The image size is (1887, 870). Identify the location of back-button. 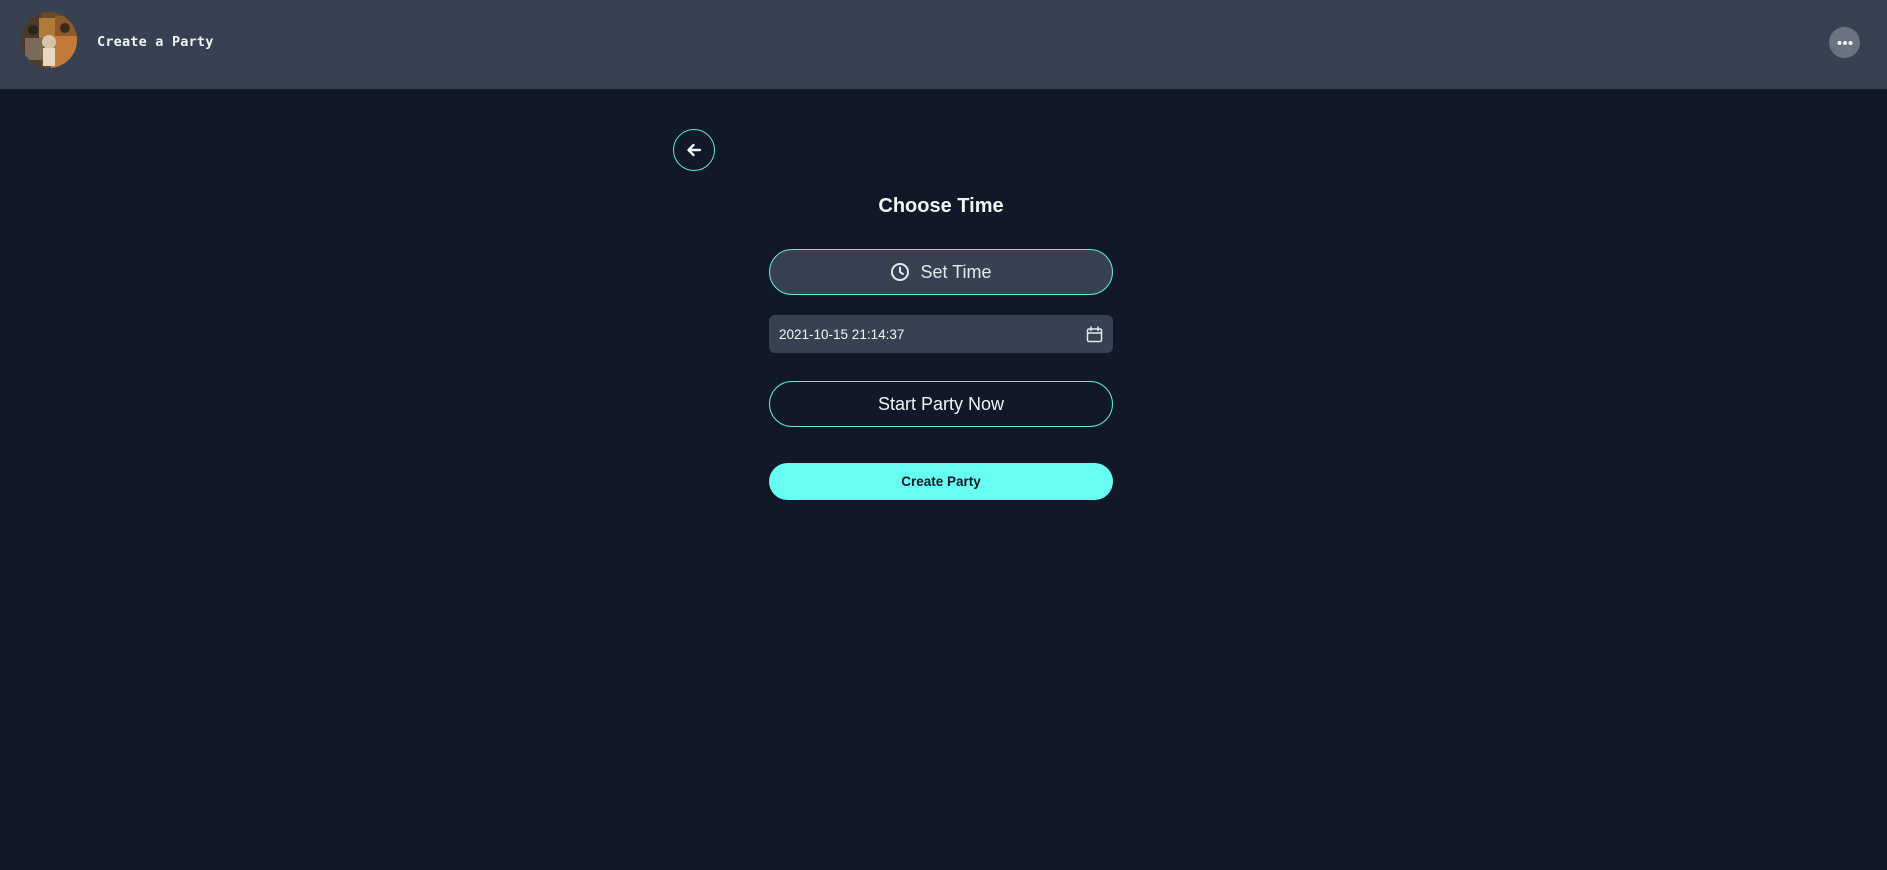
(694, 150).